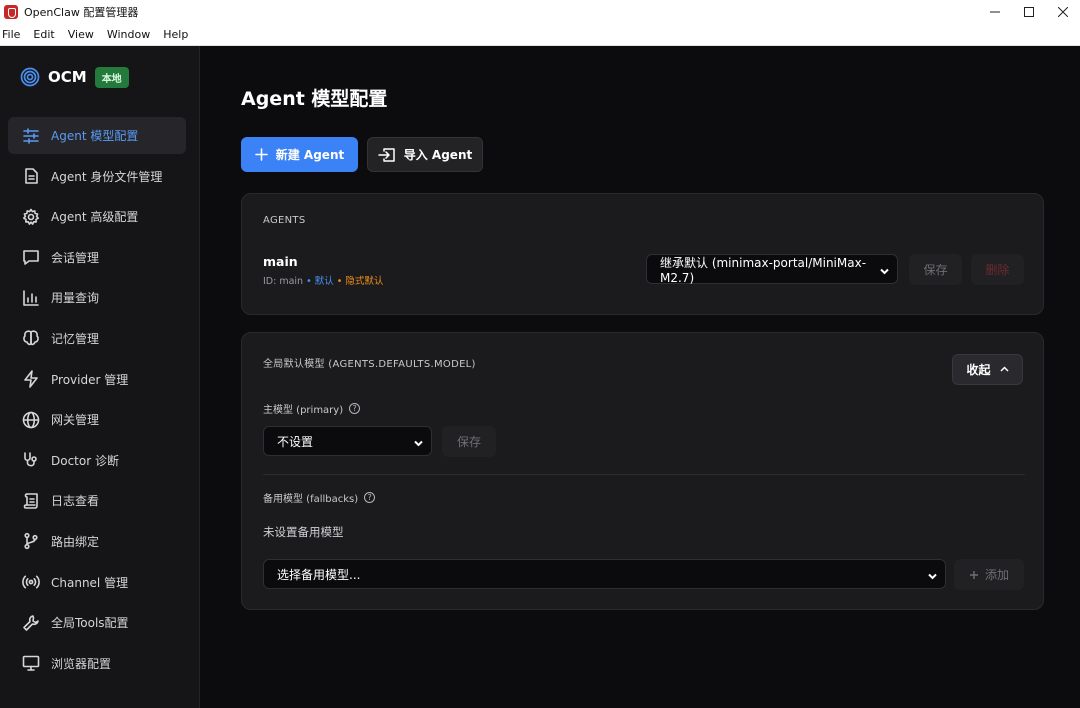  I want to click on agent-meta: ID: main • 默认 • 隐式默认, so click(323, 280).